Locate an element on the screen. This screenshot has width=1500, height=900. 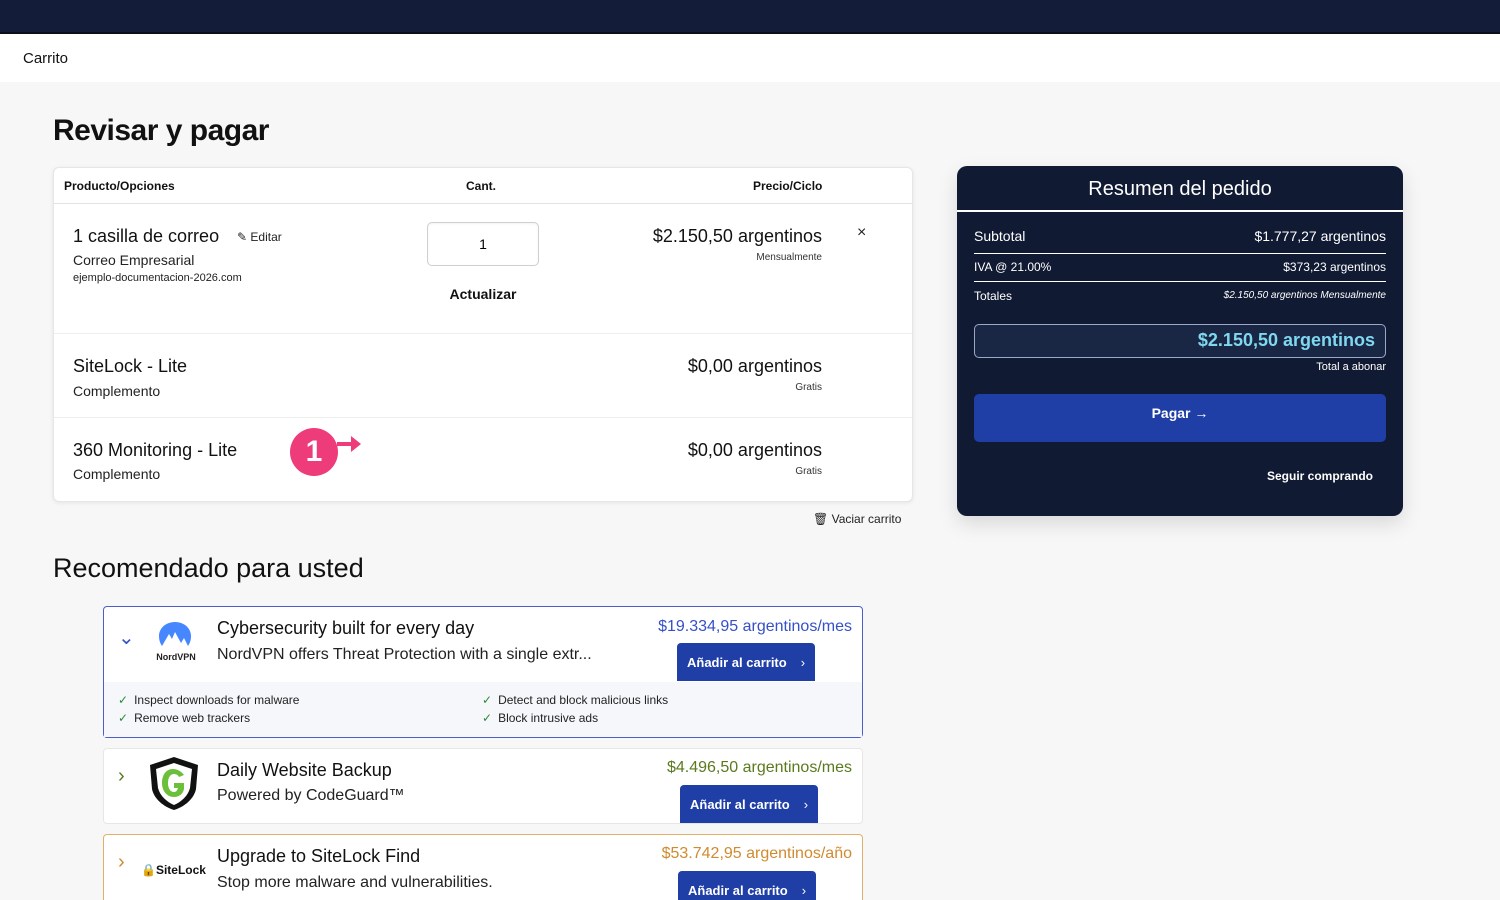
product-price: $2.150,50 argentinos is located at coordinates (737, 236).